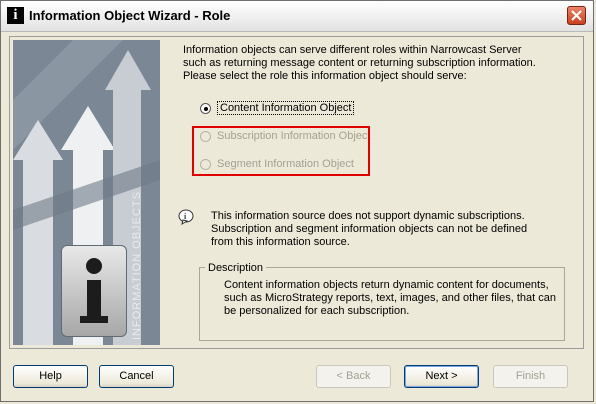  What do you see at coordinates (286, 108) in the screenshot?
I see `role-content-label: Content Information Object` at bounding box center [286, 108].